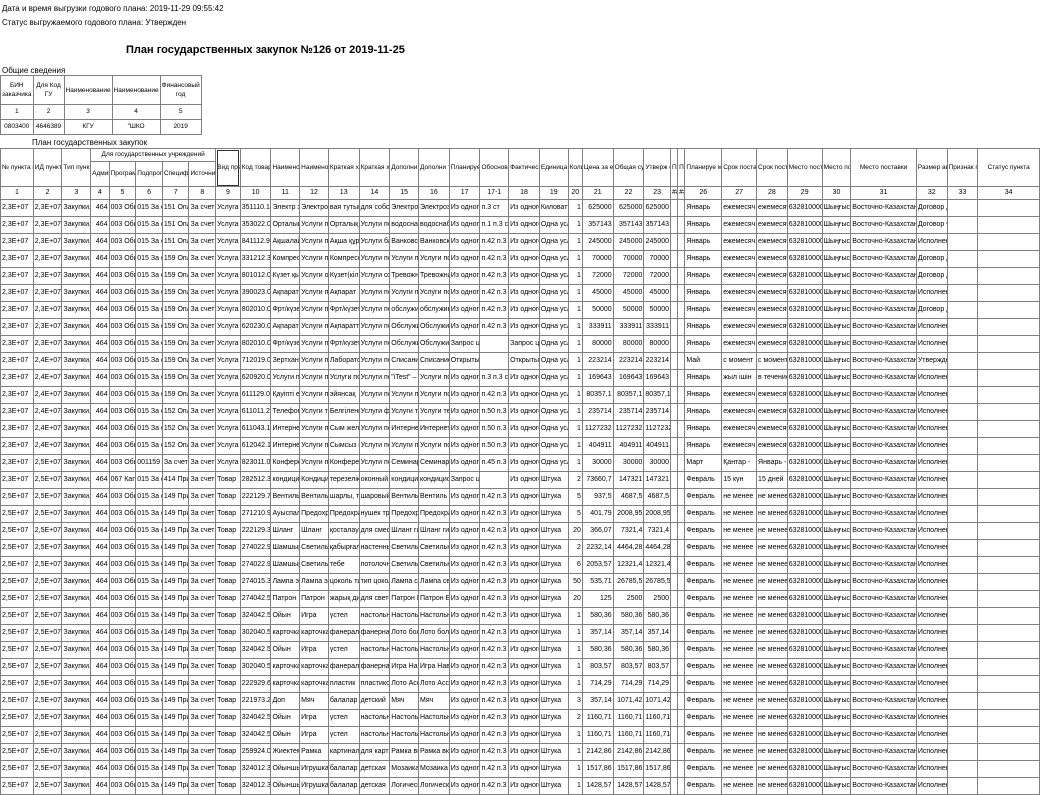  Describe the element at coordinates (374, 514) in the screenshot. I see `table-cell: нушек тр` at that location.